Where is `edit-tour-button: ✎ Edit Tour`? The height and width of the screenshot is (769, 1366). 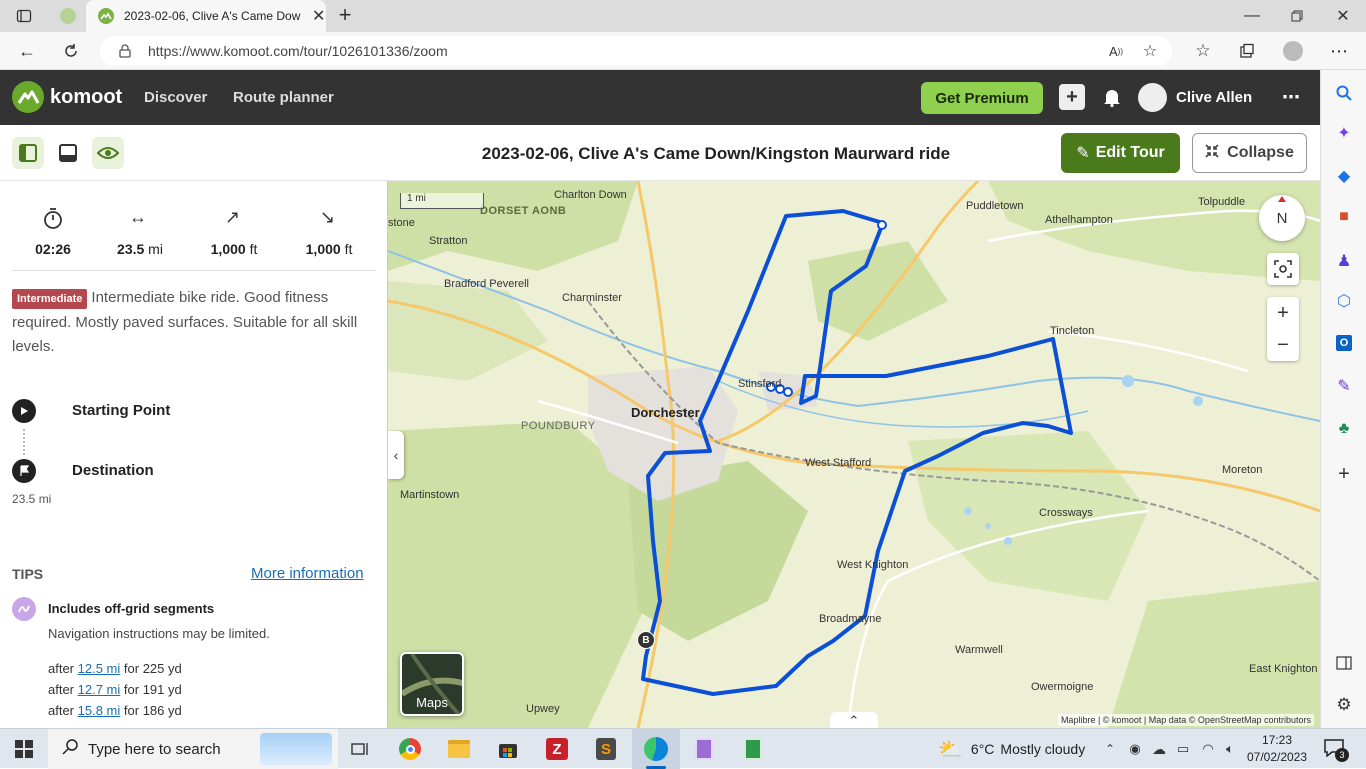 edit-tour-button: ✎ Edit Tour is located at coordinates (1120, 153).